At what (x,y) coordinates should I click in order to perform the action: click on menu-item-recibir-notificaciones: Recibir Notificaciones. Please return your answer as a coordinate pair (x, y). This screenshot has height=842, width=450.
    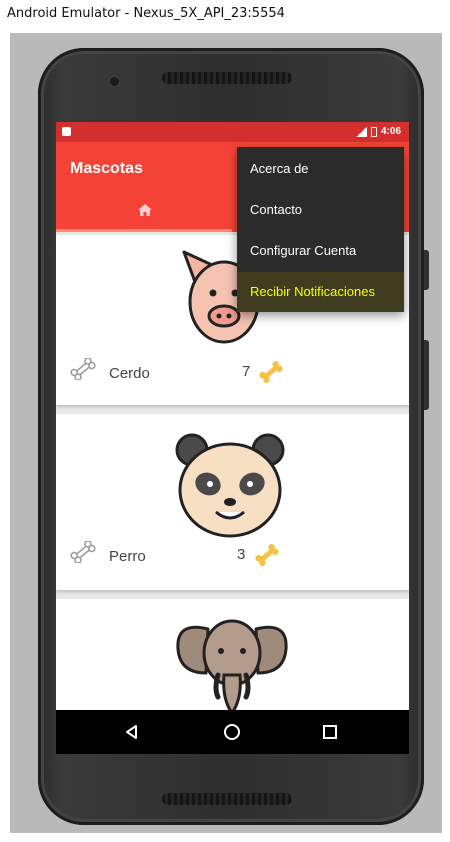
    Looking at the image, I should click on (320, 292).